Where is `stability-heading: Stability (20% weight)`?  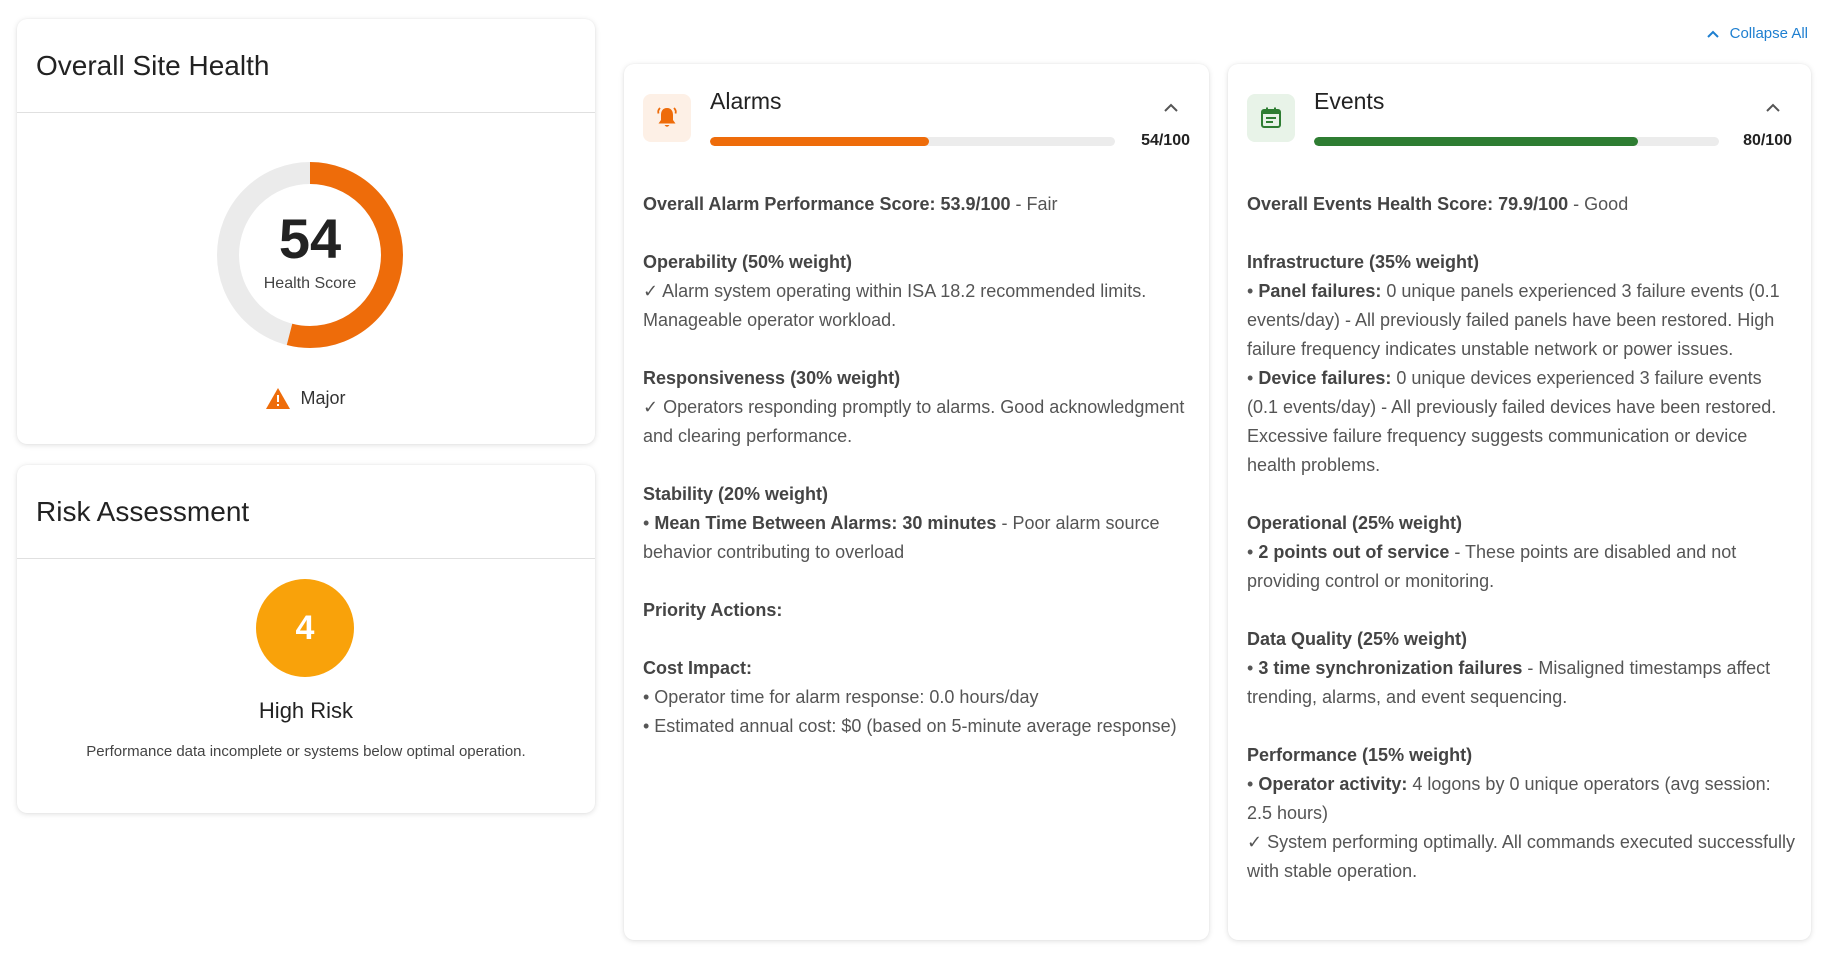 stability-heading: Stability (20% weight) is located at coordinates (736, 494).